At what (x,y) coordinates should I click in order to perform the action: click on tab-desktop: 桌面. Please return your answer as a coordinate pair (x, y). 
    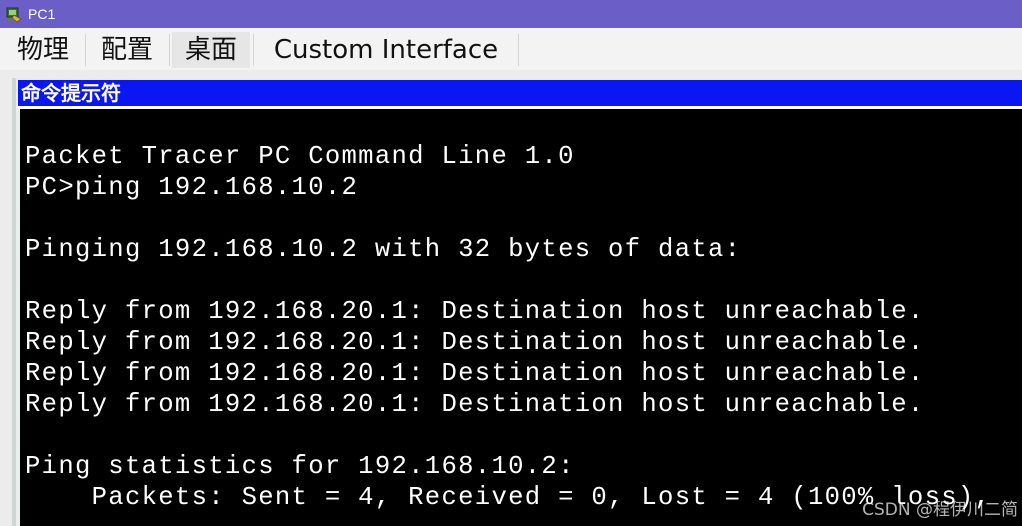
    Looking at the image, I should click on (211, 50).